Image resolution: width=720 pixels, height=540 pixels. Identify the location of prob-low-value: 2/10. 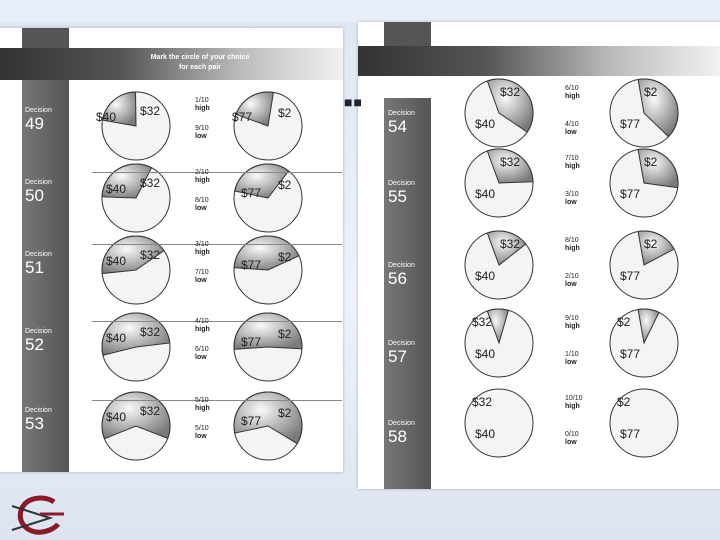
(572, 276).